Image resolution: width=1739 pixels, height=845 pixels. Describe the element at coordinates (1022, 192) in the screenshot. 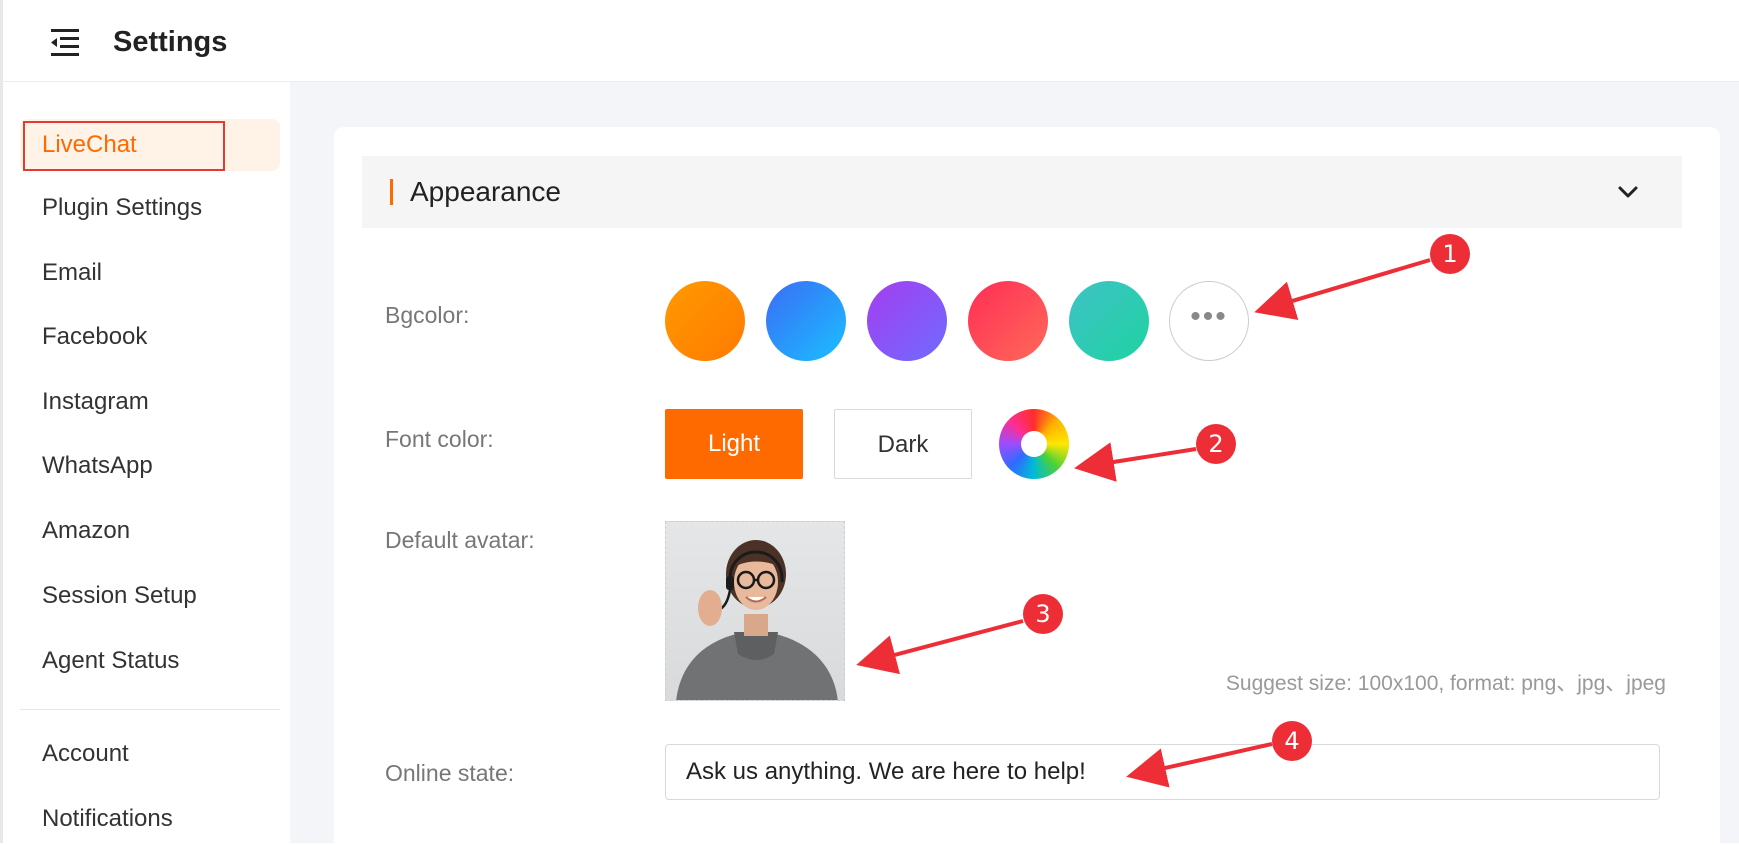

I see `appearance-section-header: Appearance` at that location.